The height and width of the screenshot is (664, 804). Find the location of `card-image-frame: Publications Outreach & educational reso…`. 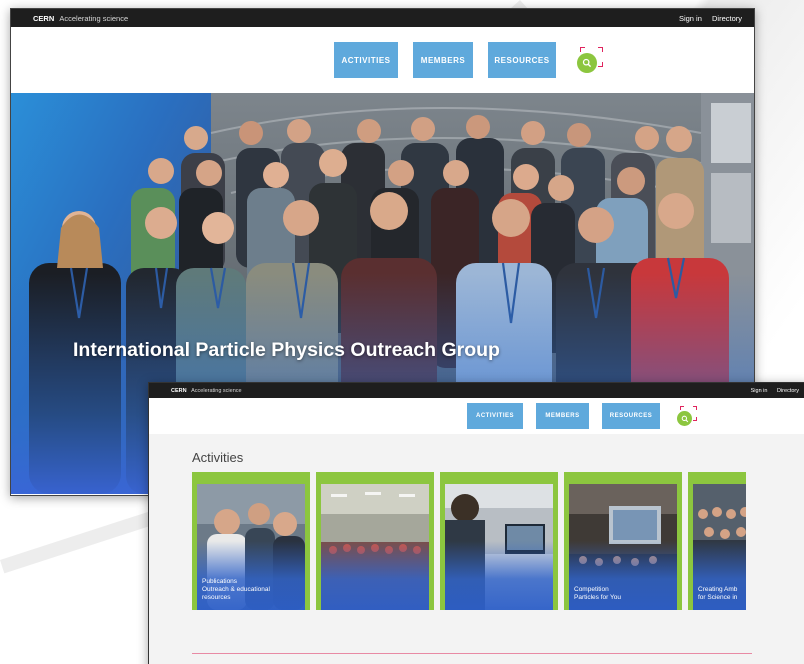

card-image-frame: Publications Outreach & educational reso… is located at coordinates (251, 547).